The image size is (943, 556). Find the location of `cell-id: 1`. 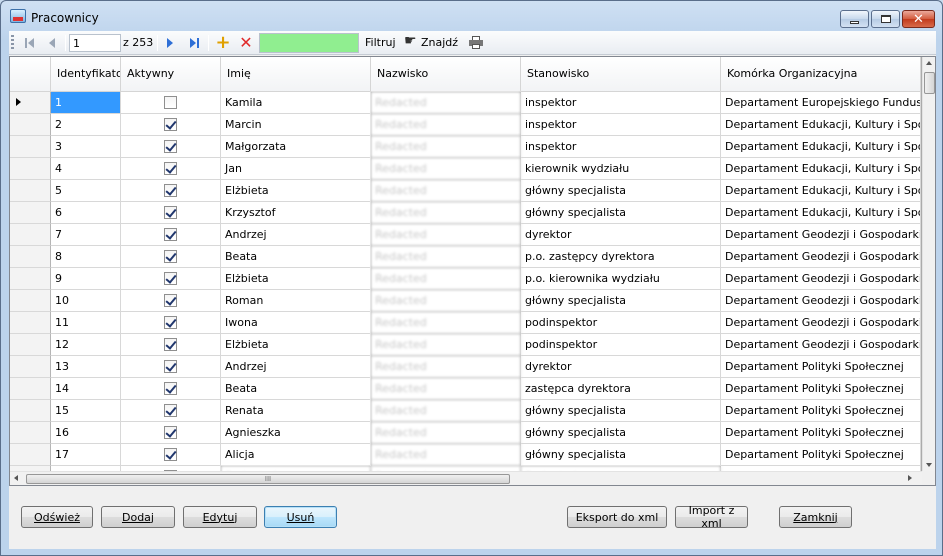

cell-id: 1 is located at coordinates (86, 103).